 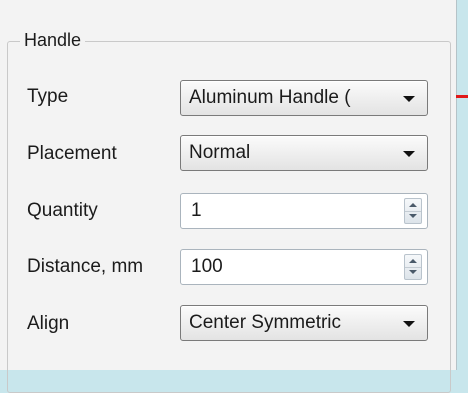 What do you see at coordinates (85, 266) in the screenshot?
I see `distance-label: Distance, mm` at bounding box center [85, 266].